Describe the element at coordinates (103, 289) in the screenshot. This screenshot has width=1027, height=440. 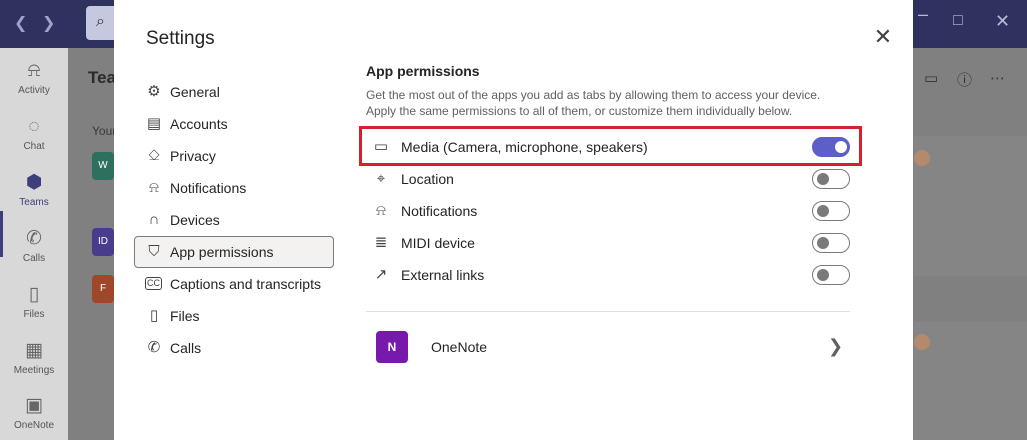
I see `team-tile: F` at that location.